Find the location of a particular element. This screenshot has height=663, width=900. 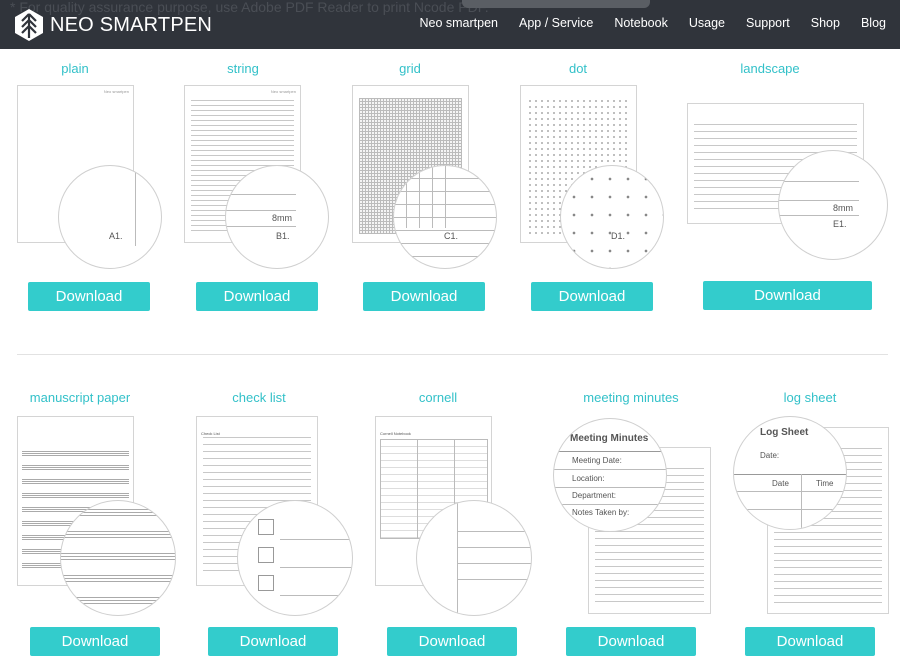

nav-shop: Shop is located at coordinates (825, 23).